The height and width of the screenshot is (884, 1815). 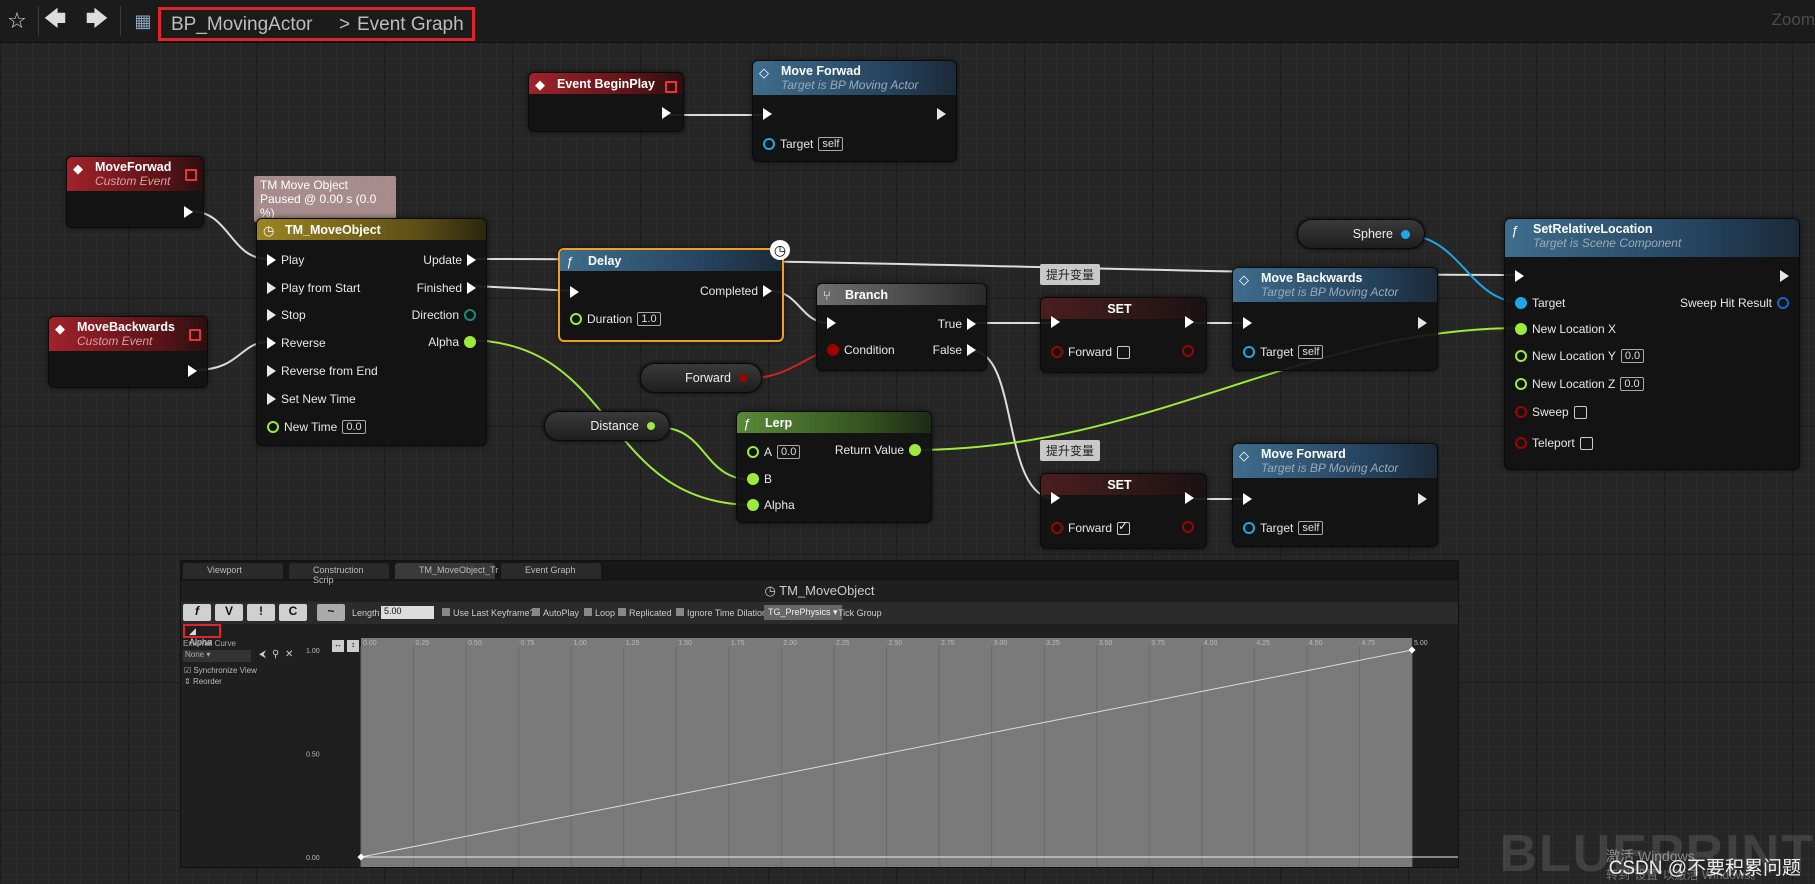 What do you see at coordinates (1124, 352) in the screenshot?
I see `forward-checkbox` at bounding box center [1124, 352].